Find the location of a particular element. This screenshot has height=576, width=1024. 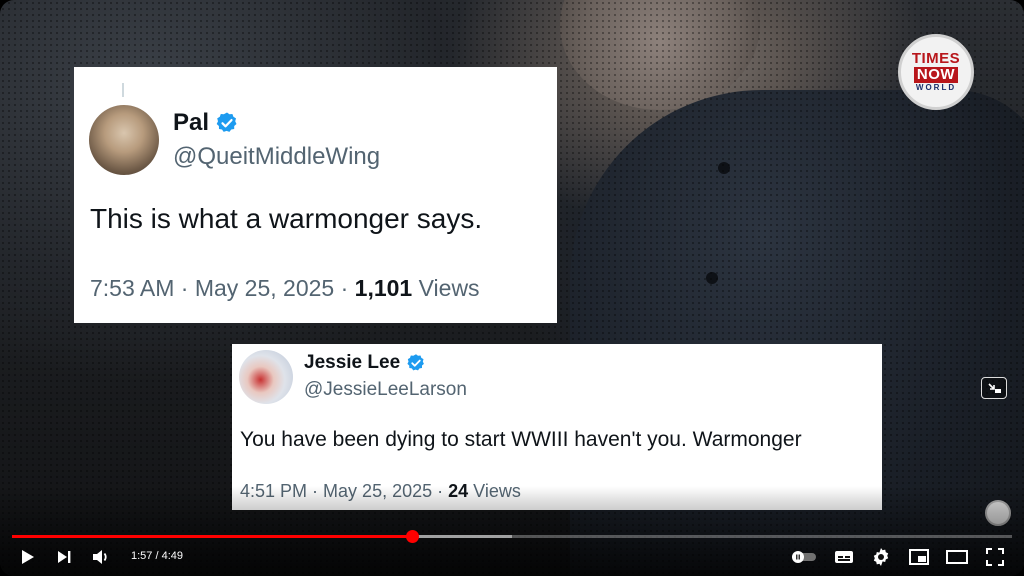

watermark-line3: WORLD is located at coordinates (936, 87).